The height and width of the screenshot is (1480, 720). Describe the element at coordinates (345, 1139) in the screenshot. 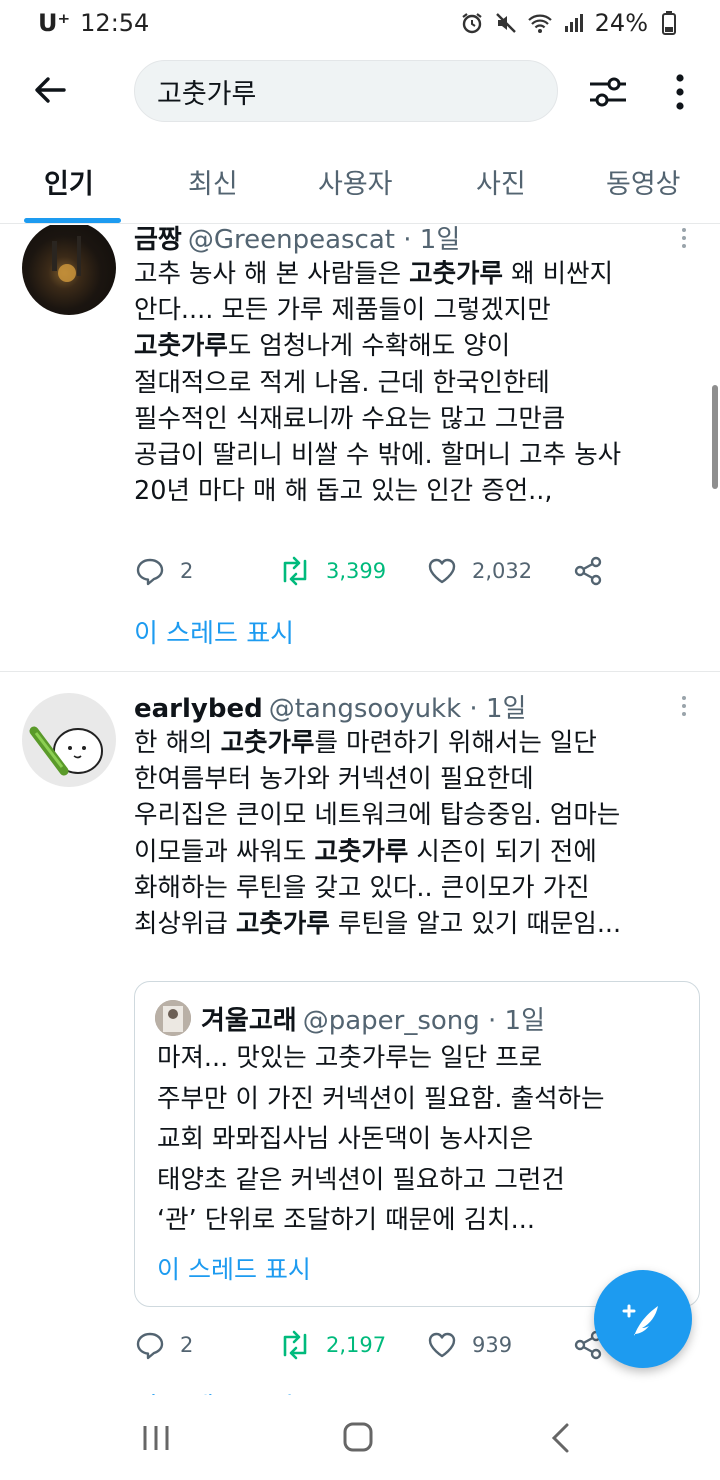

I see `quoted-text-line: 교회 뫄뫄집사님 사돈댁이 농사지은` at that location.